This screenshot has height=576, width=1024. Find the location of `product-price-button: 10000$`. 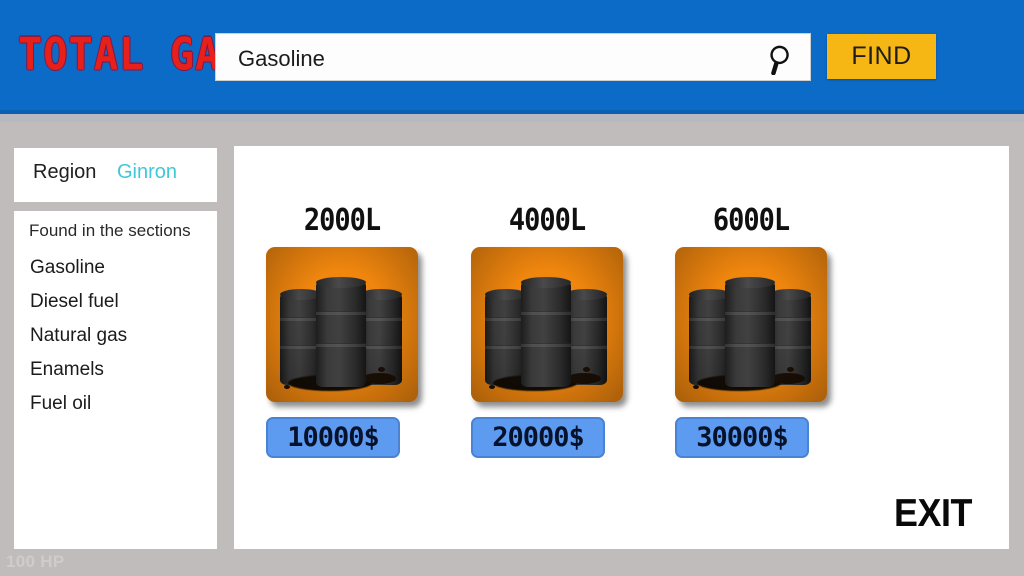

product-price-button: 10000$ is located at coordinates (333, 437).